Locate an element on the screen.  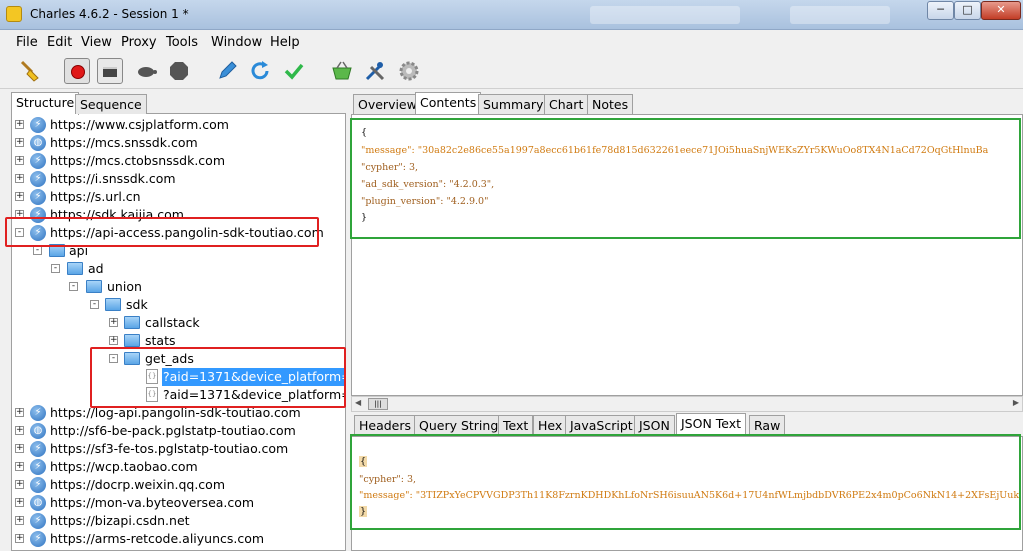
tab-sequence: Sequence is located at coordinates (111, 104).